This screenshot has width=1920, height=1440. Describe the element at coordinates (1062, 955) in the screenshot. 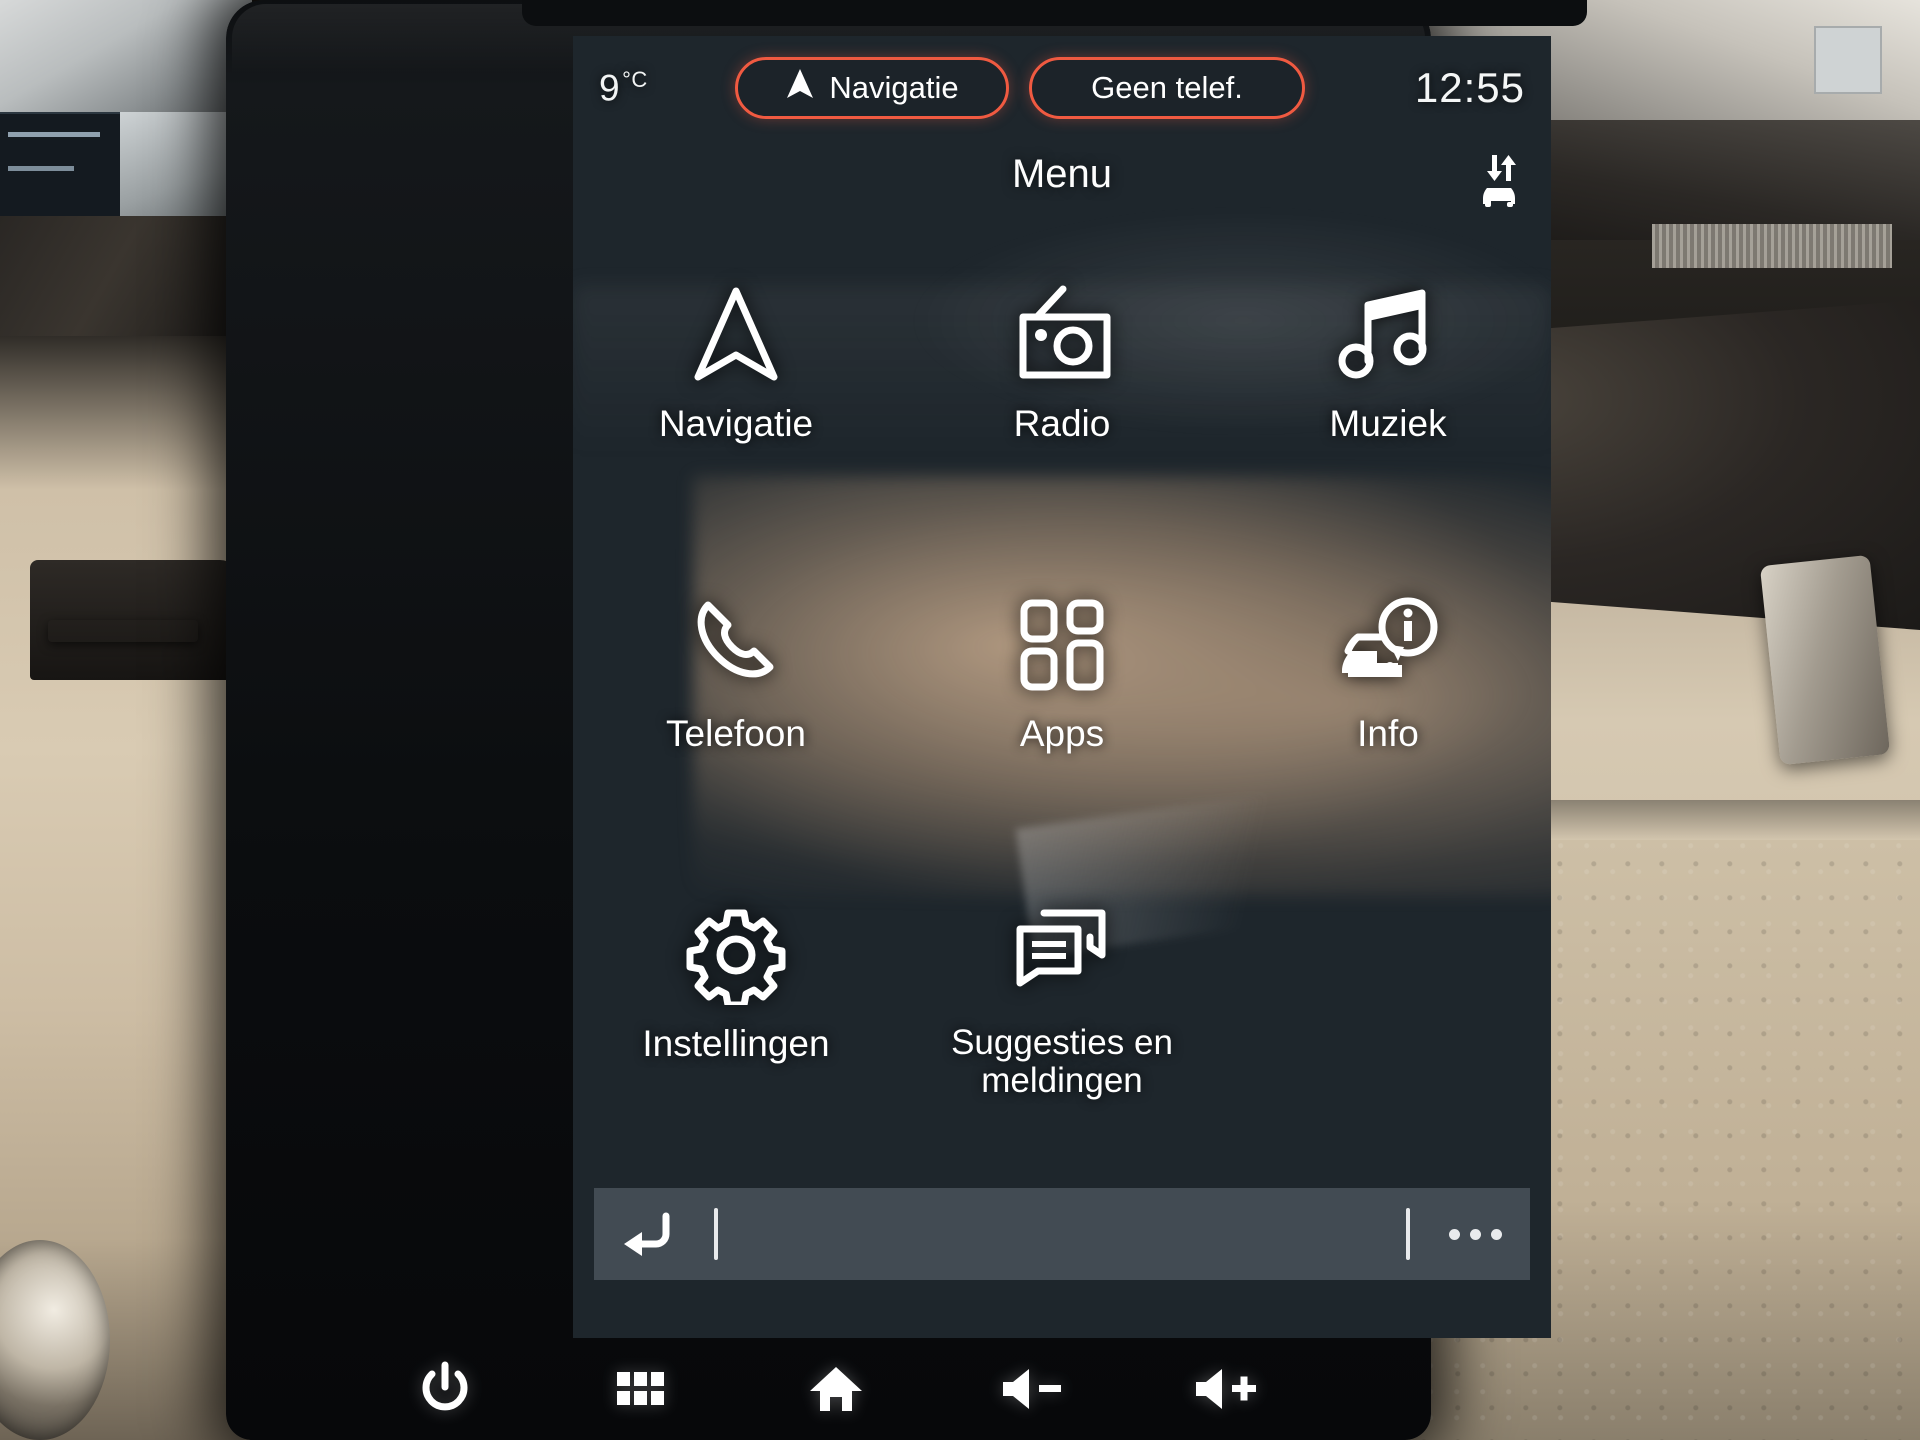

I see `chat-bubbles-icon` at that location.